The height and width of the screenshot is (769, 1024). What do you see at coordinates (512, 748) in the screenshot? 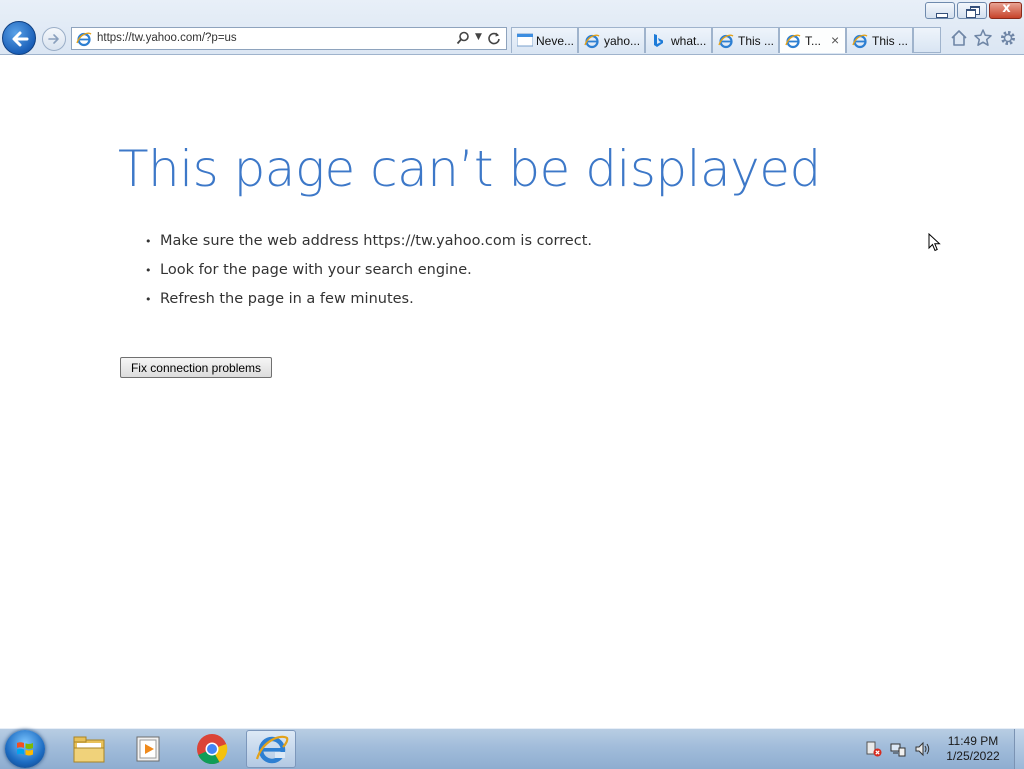
I see `taskbar: 11:49 PM 1/25/2022` at bounding box center [512, 748].